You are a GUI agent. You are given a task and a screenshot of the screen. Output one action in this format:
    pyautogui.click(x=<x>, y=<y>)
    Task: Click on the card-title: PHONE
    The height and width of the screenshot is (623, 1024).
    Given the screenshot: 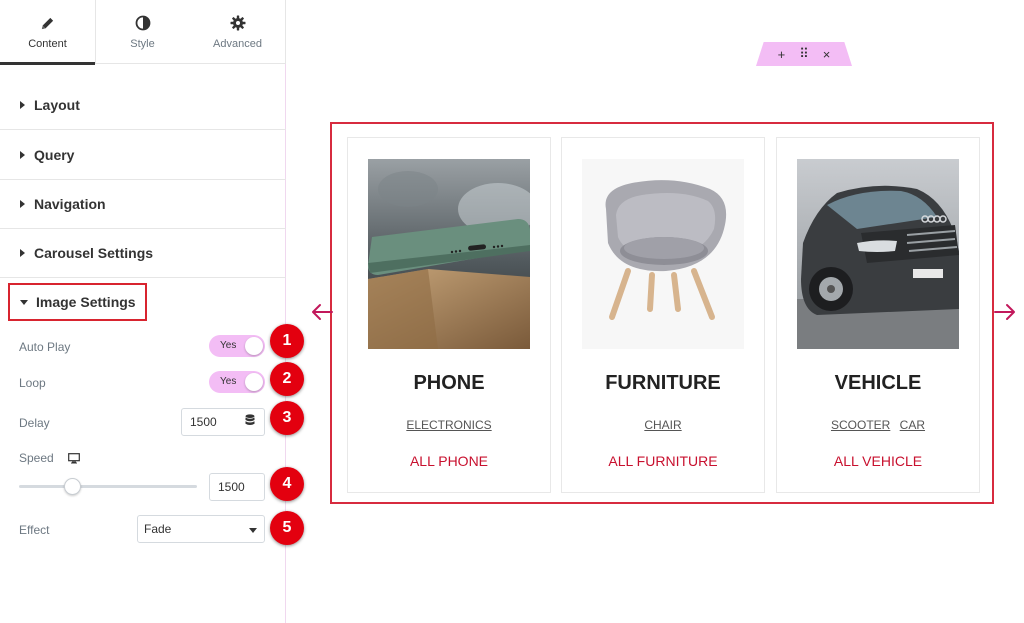 What is the action you would take?
    pyautogui.click(x=449, y=383)
    